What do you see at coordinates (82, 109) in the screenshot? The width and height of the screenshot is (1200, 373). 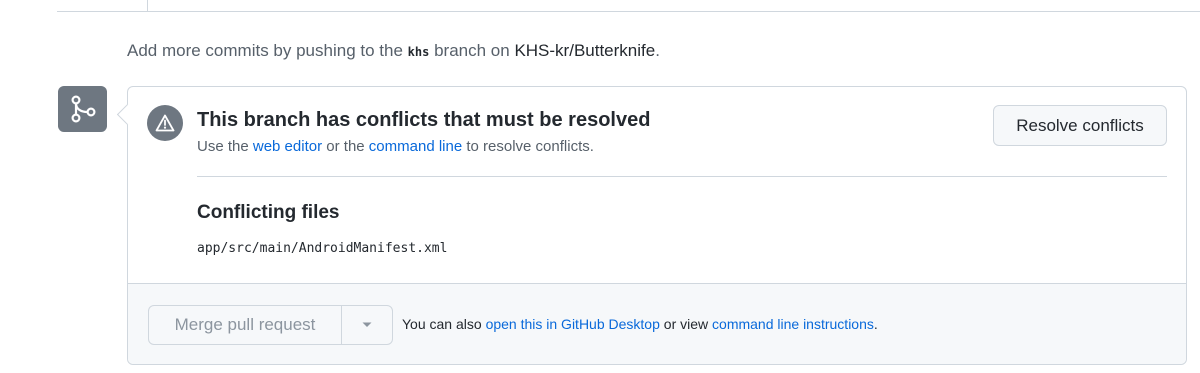 I see `git-merge-icon` at bounding box center [82, 109].